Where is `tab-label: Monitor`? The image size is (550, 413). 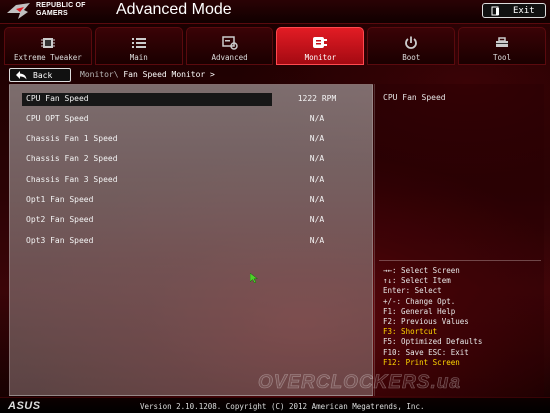 tab-label: Monitor is located at coordinates (320, 57).